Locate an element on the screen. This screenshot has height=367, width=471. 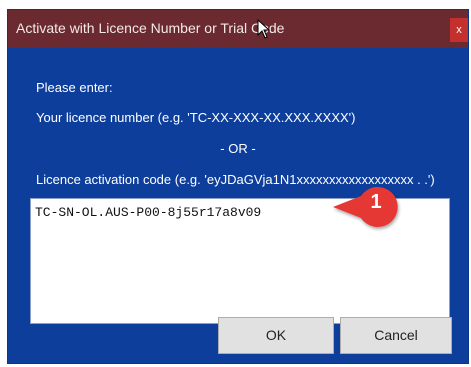
close-button: x is located at coordinates (459, 30).